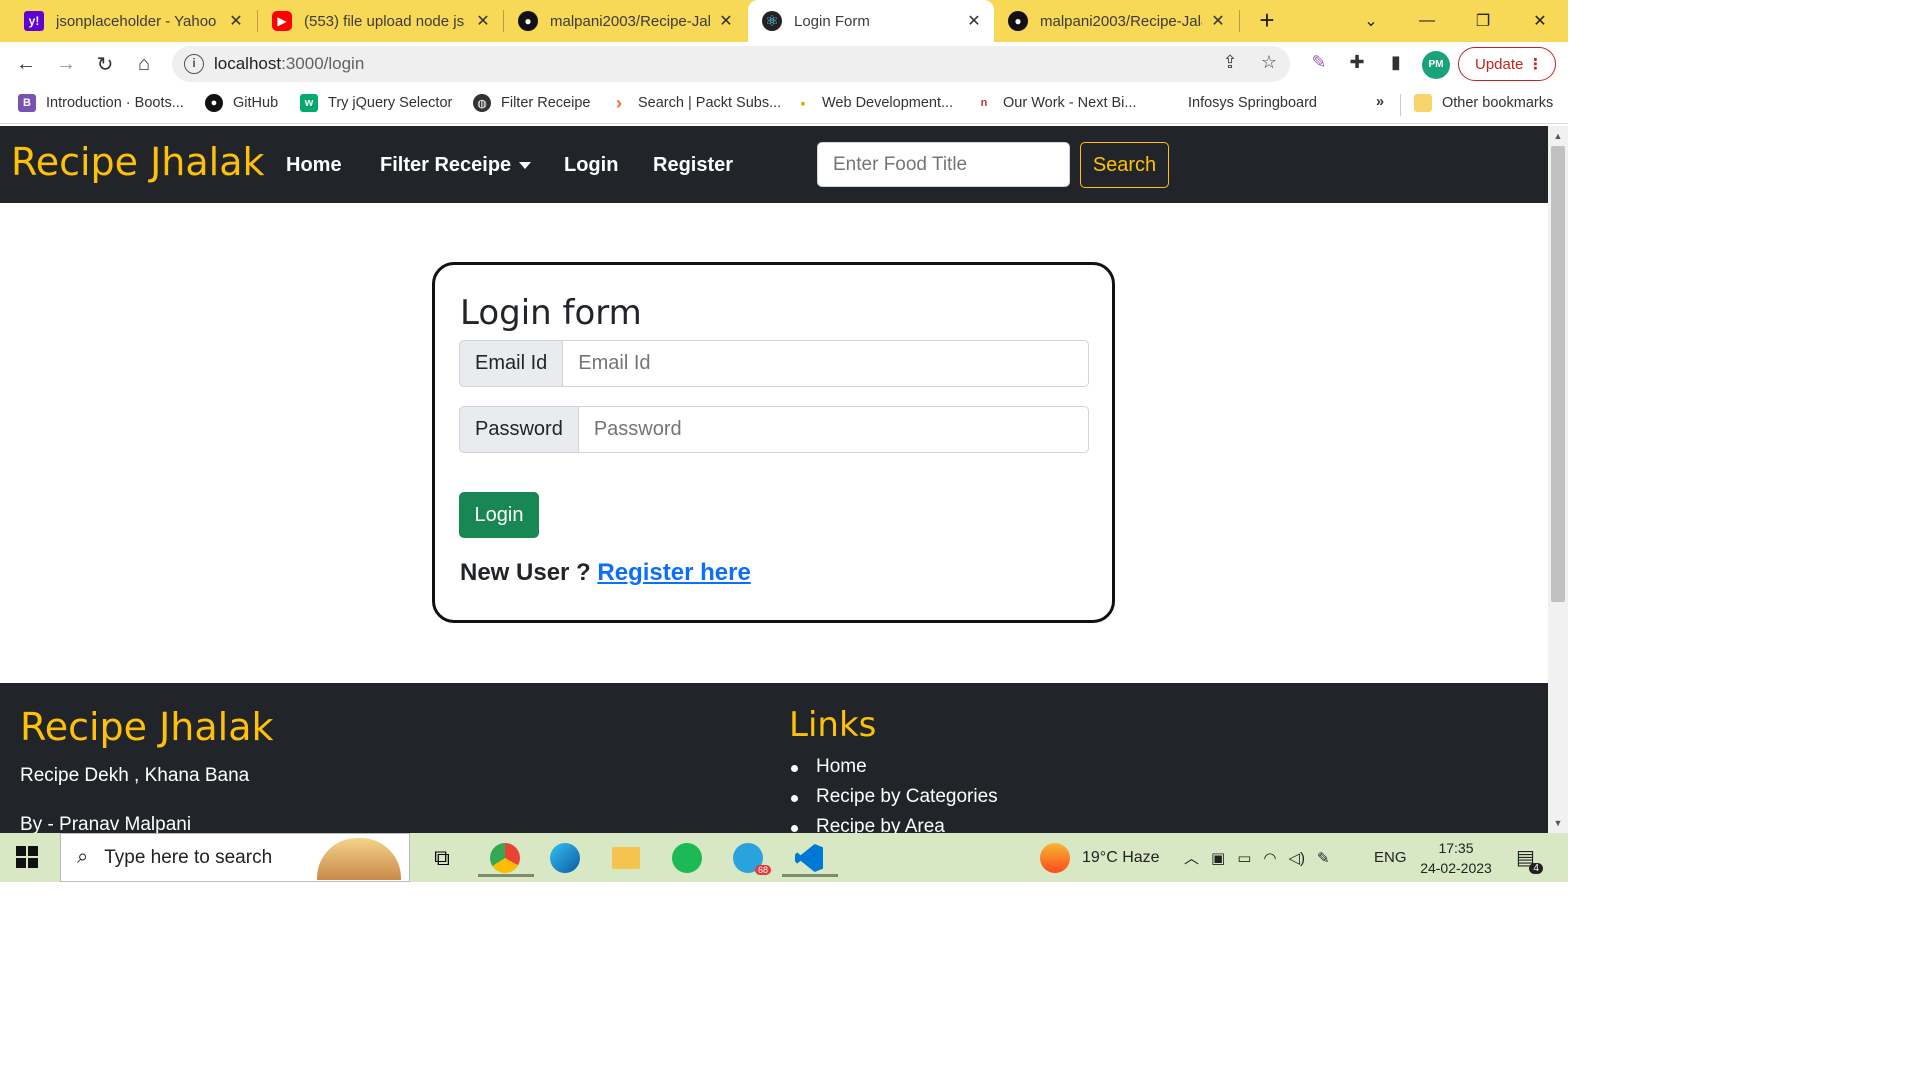 Image resolution: width=1920 pixels, height=1080 pixels. I want to click on weather-widget: 19°C Haze, so click(1100, 857).